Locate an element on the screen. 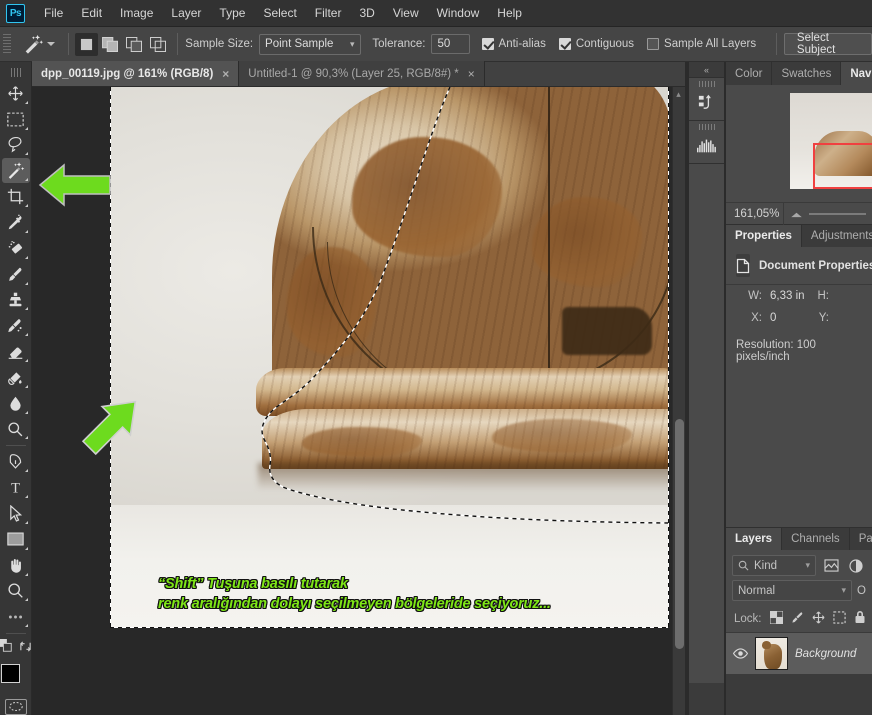 The width and height of the screenshot is (872, 715). lock-image-pixels-icon is located at coordinates (797, 619).